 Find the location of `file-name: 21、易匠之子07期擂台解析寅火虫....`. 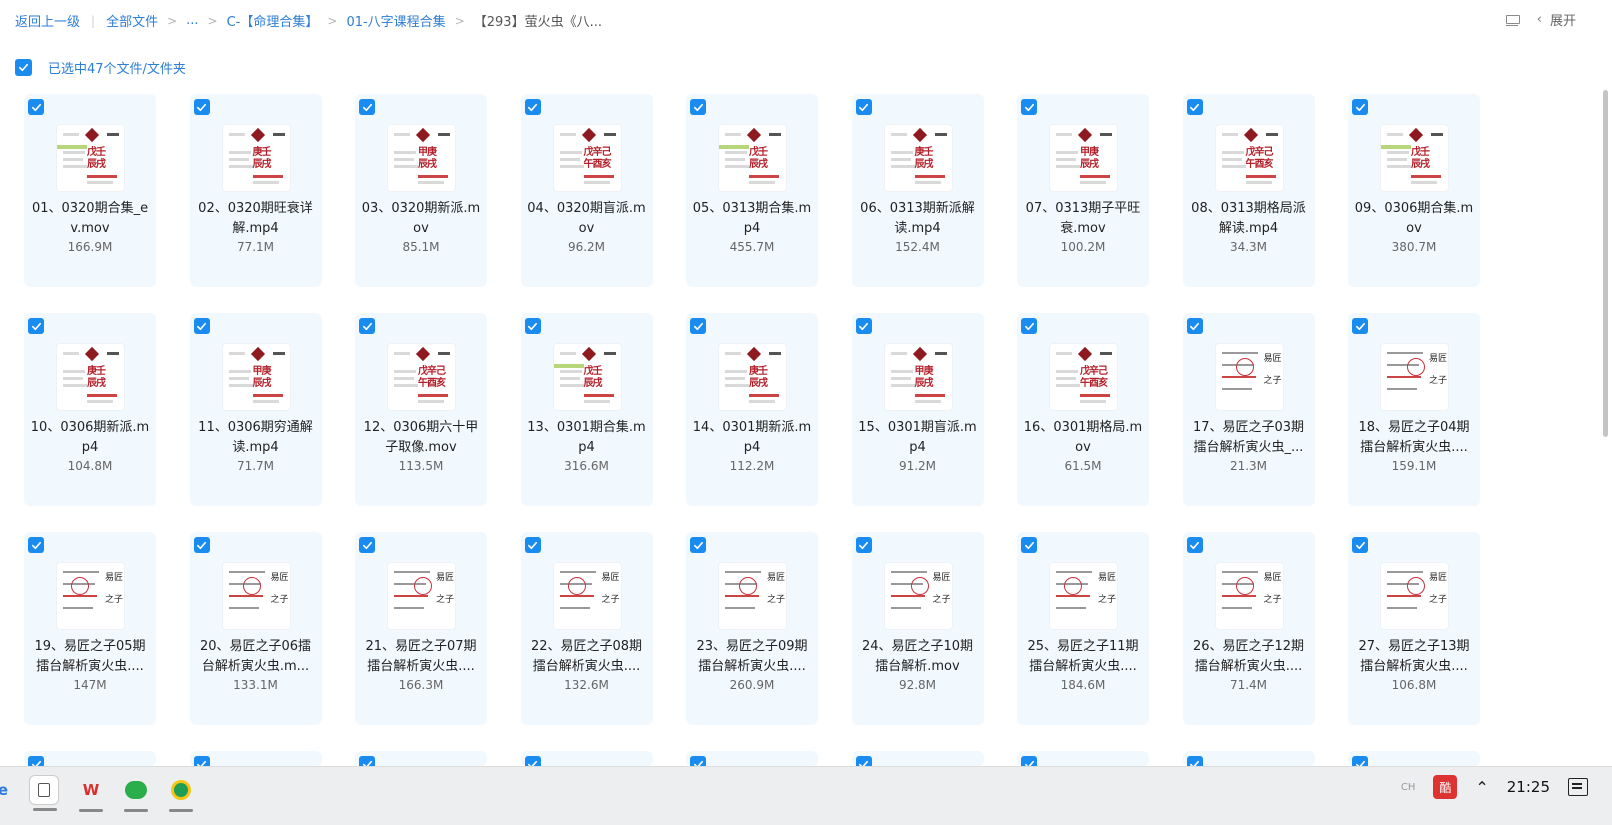

file-name: 21、易匠之子07期擂台解析寅火虫.... is located at coordinates (421, 657).